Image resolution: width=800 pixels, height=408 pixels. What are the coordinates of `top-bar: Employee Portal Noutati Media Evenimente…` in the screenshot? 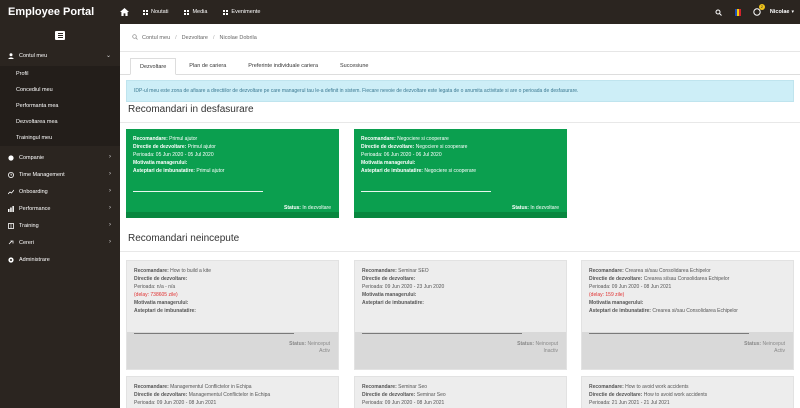 It's located at (400, 12).